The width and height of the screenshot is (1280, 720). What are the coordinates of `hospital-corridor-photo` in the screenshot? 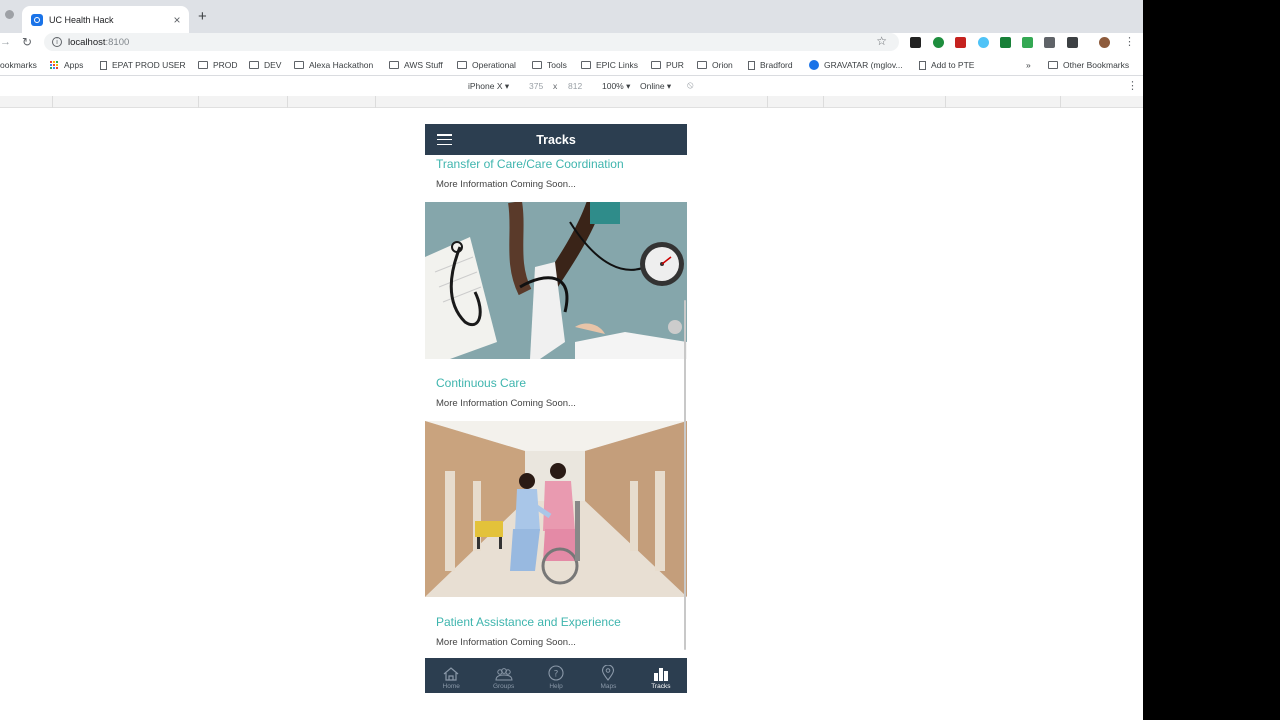 It's located at (556, 509).